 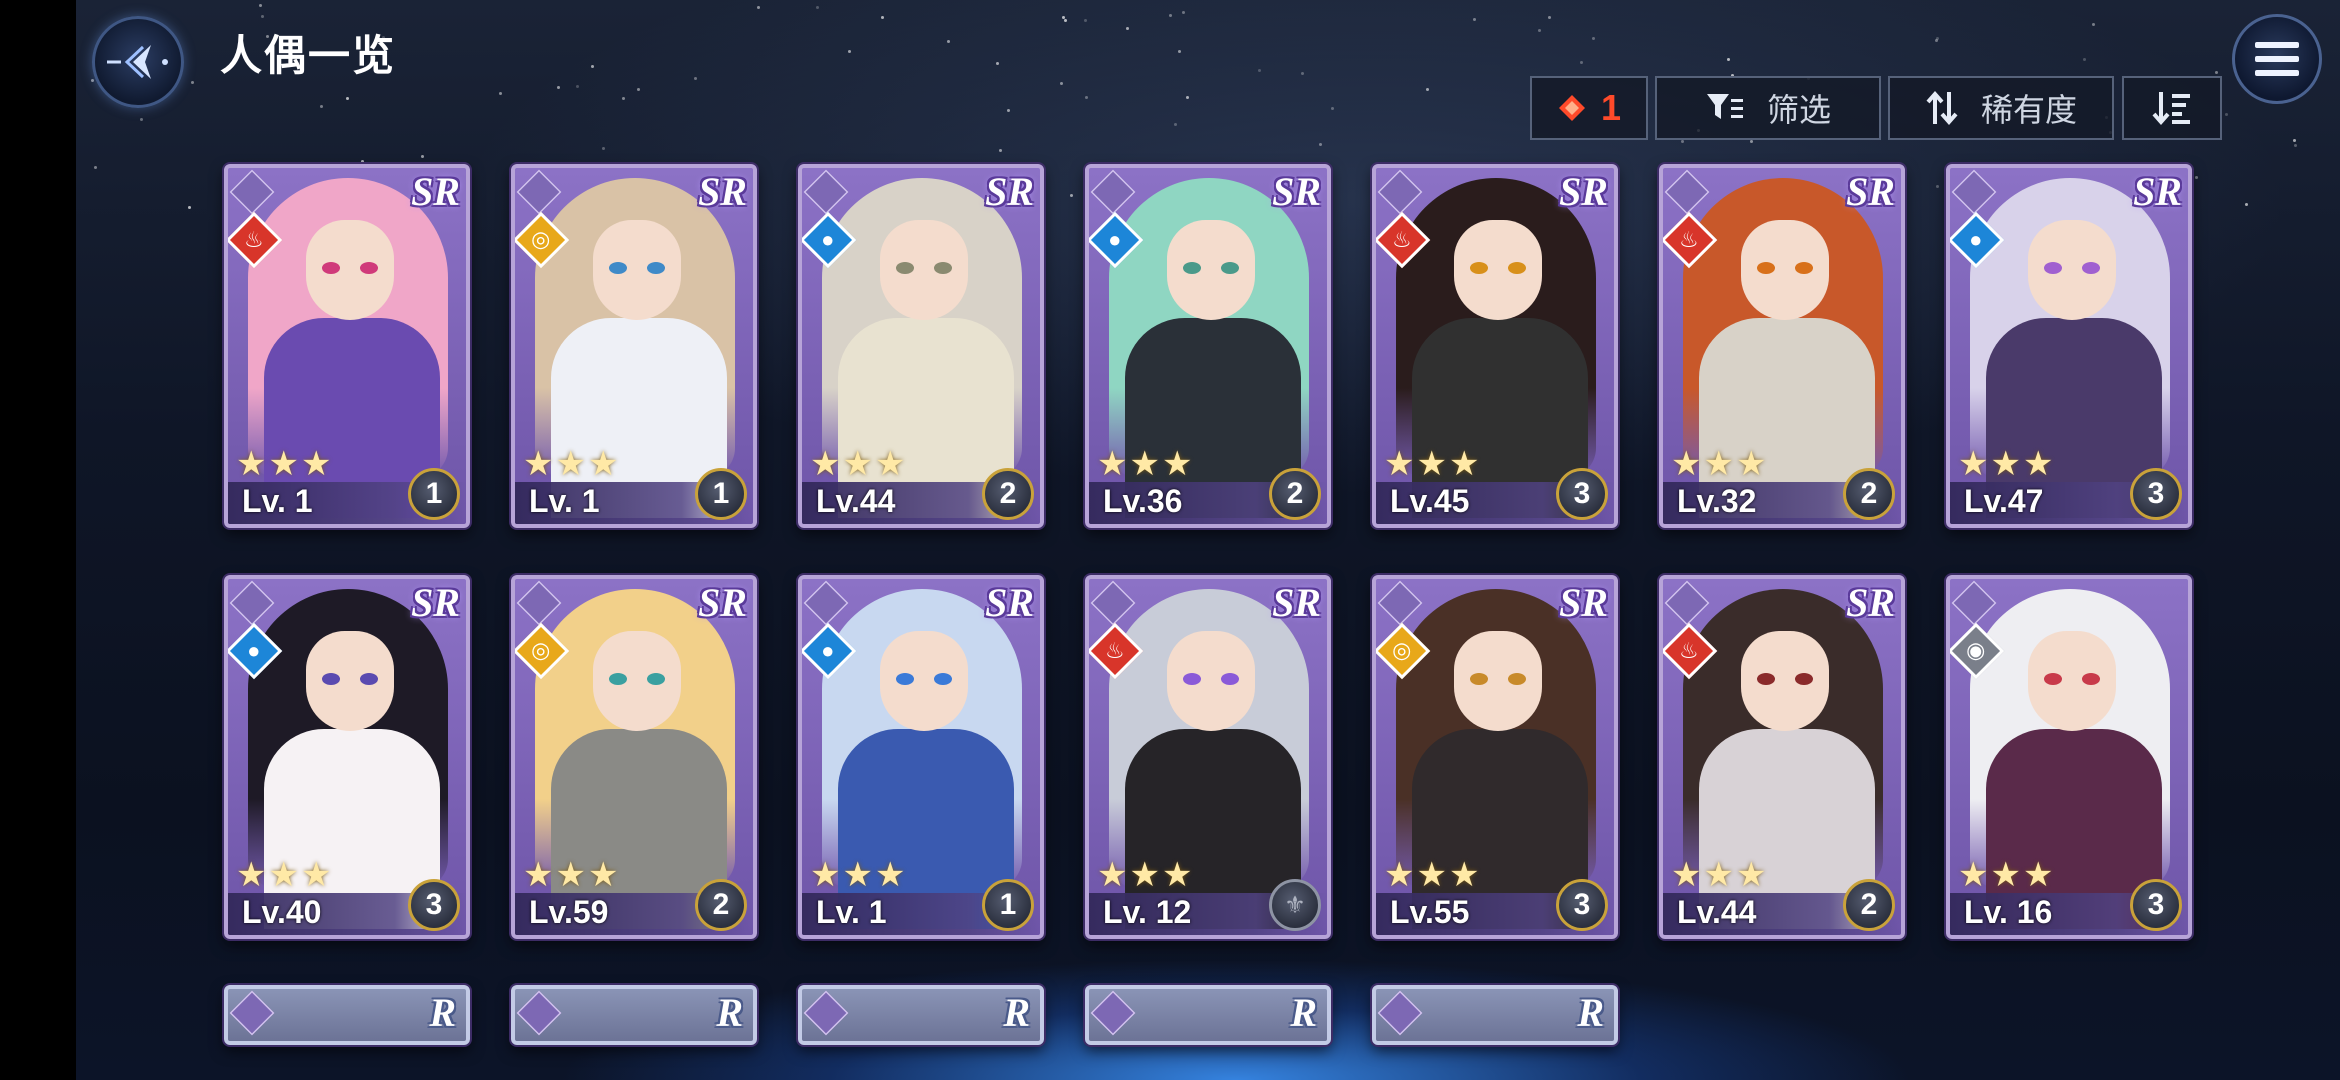 What do you see at coordinates (1495, 757) in the screenshot?
I see `doll-card: SR ◎ ★★★ Lv.55 3` at bounding box center [1495, 757].